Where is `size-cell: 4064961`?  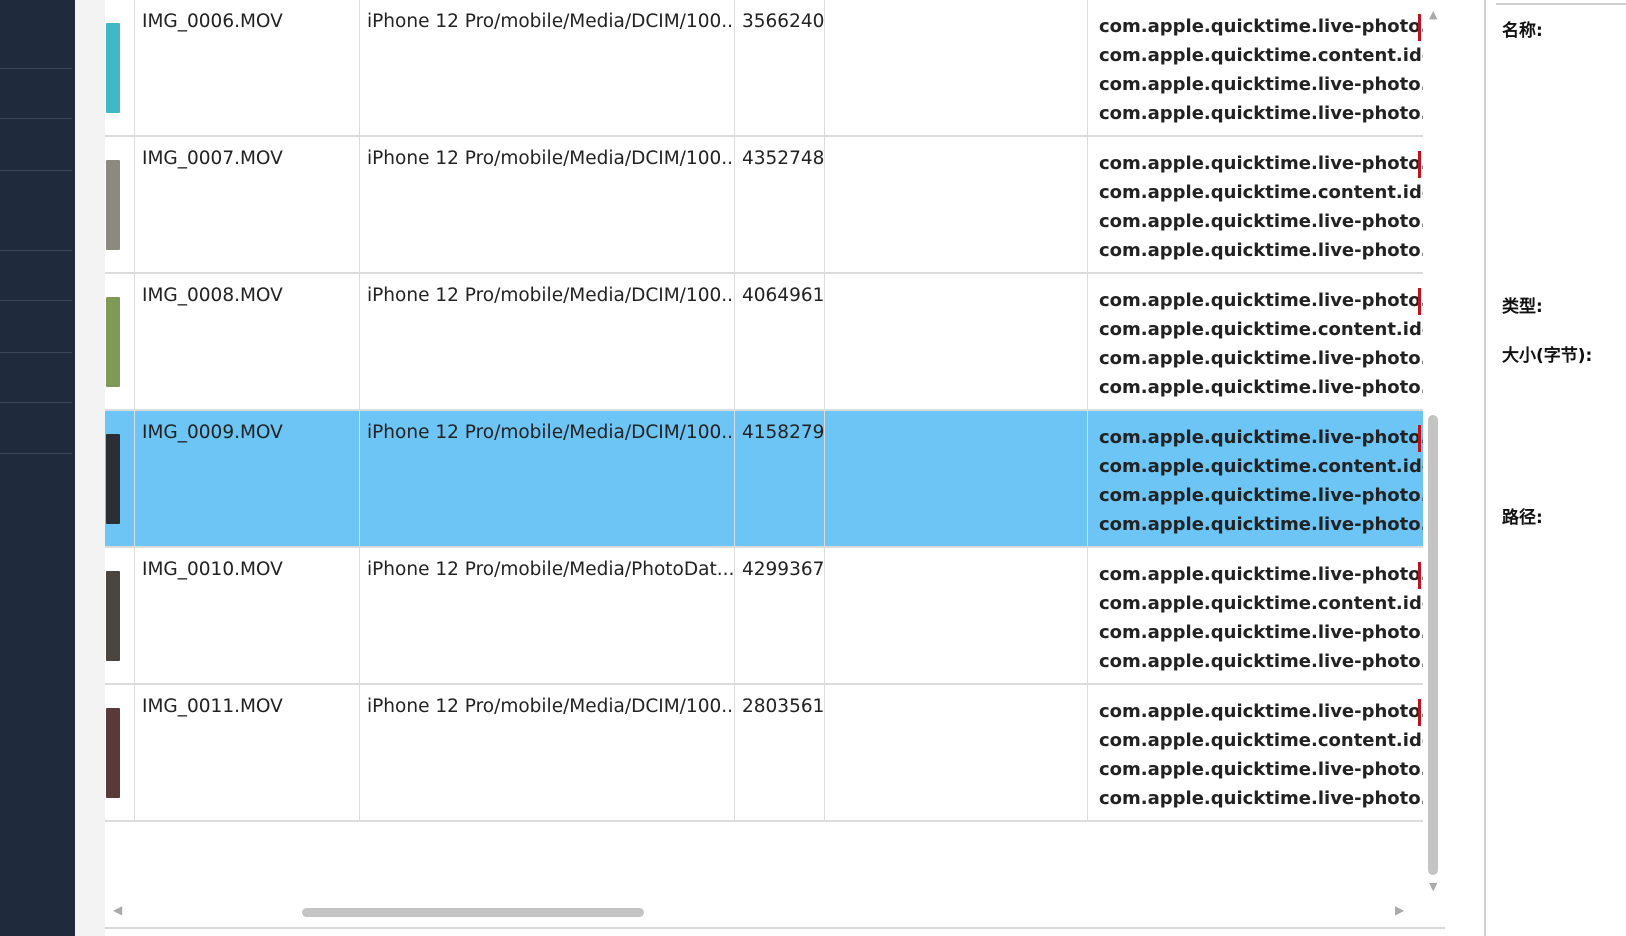
size-cell: 4064961 is located at coordinates (780, 342).